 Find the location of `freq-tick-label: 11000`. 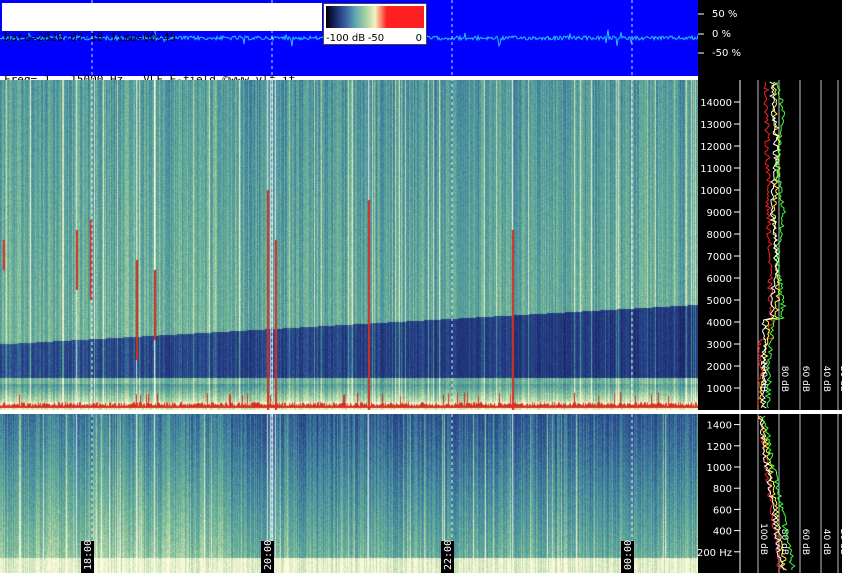

freq-tick-label: 11000 is located at coordinates (716, 169).